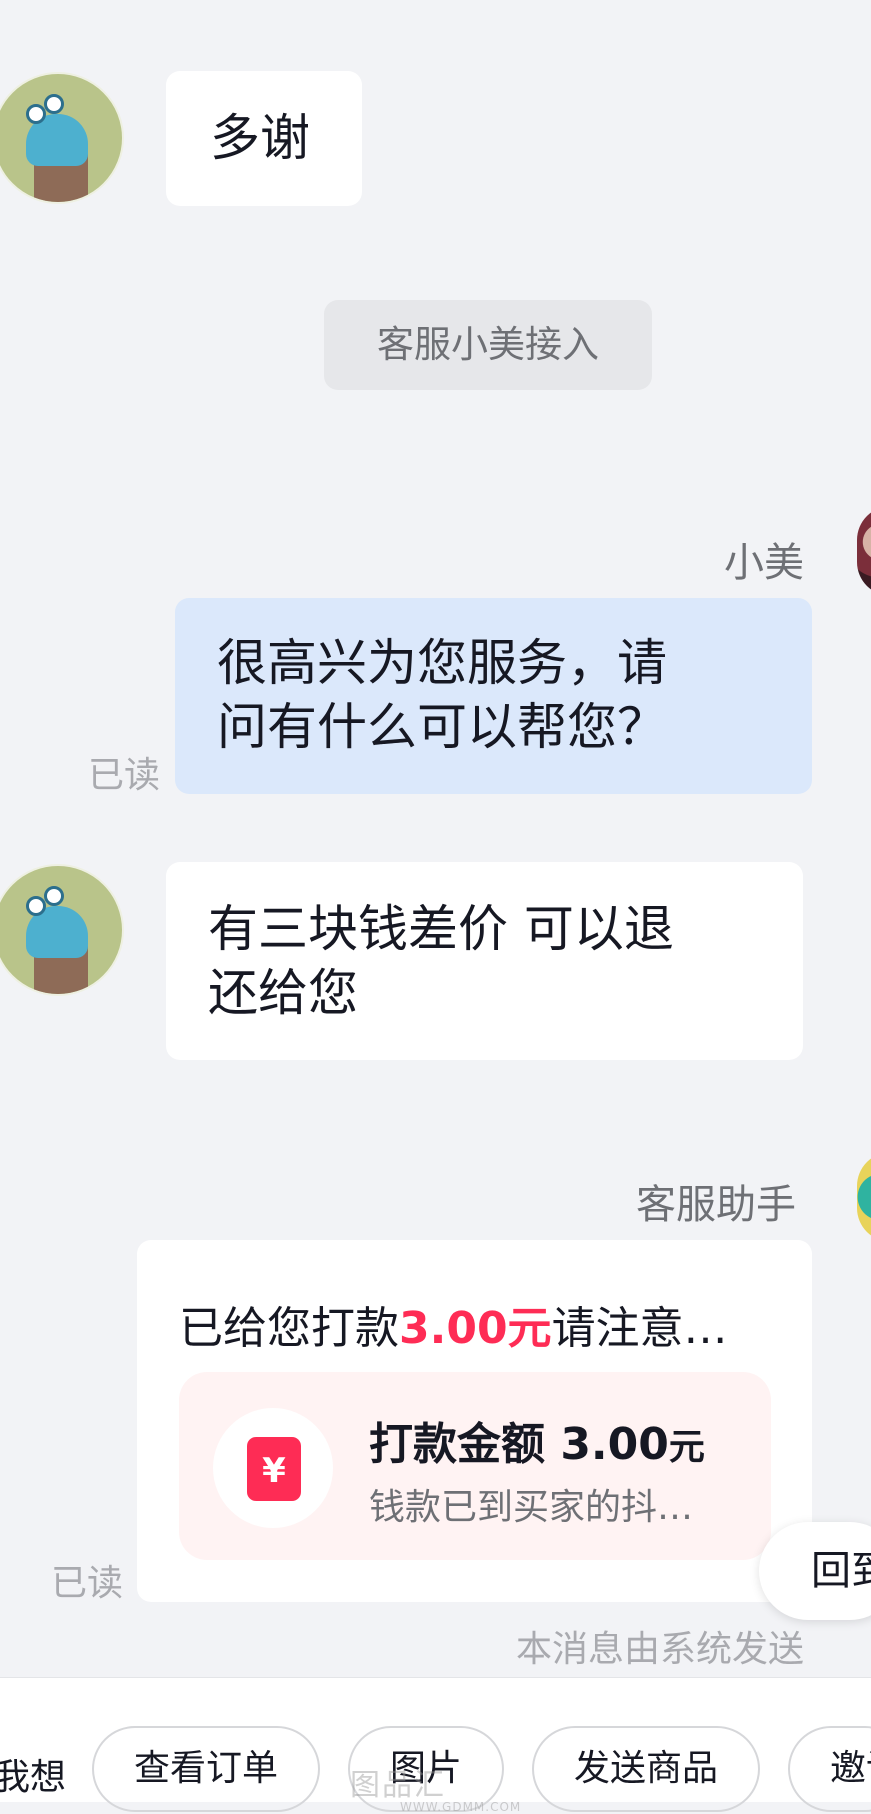 This screenshot has width=871, height=1814. I want to click on payment-amount-text: 打款金额 3.00, so click(519, 1444).